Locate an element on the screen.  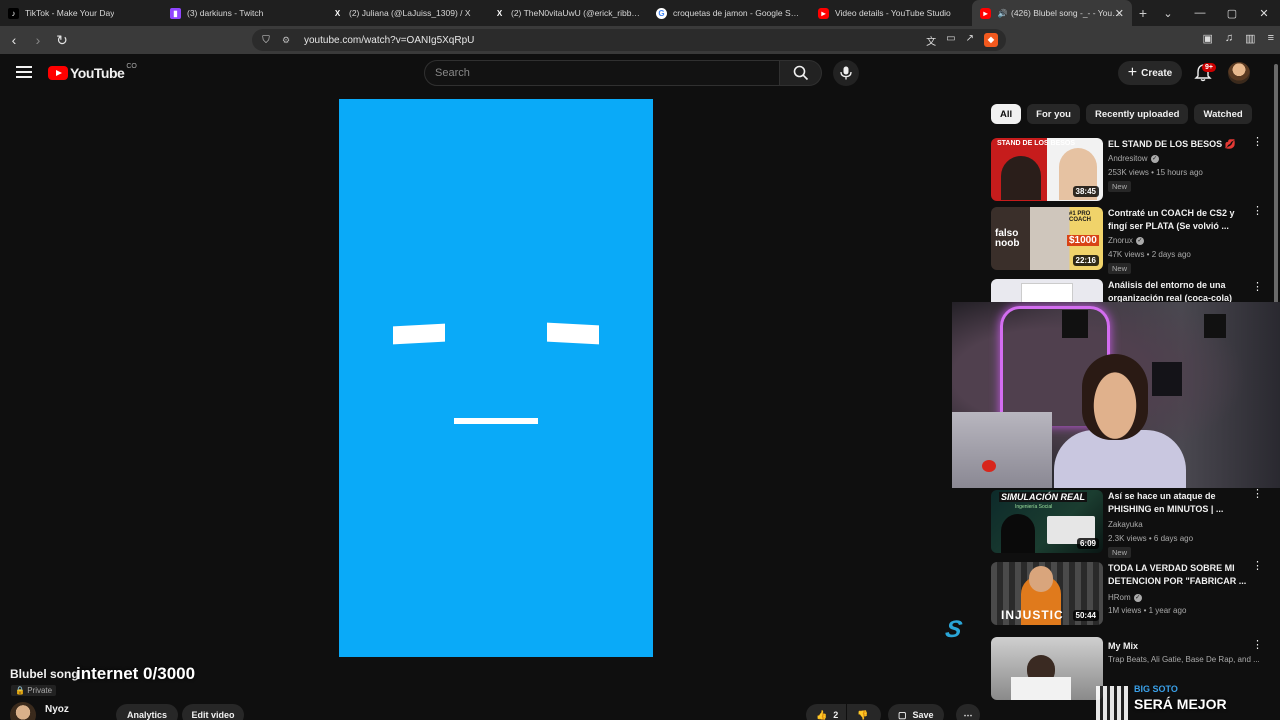
search-box: Search is located at coordinates (623, 73).